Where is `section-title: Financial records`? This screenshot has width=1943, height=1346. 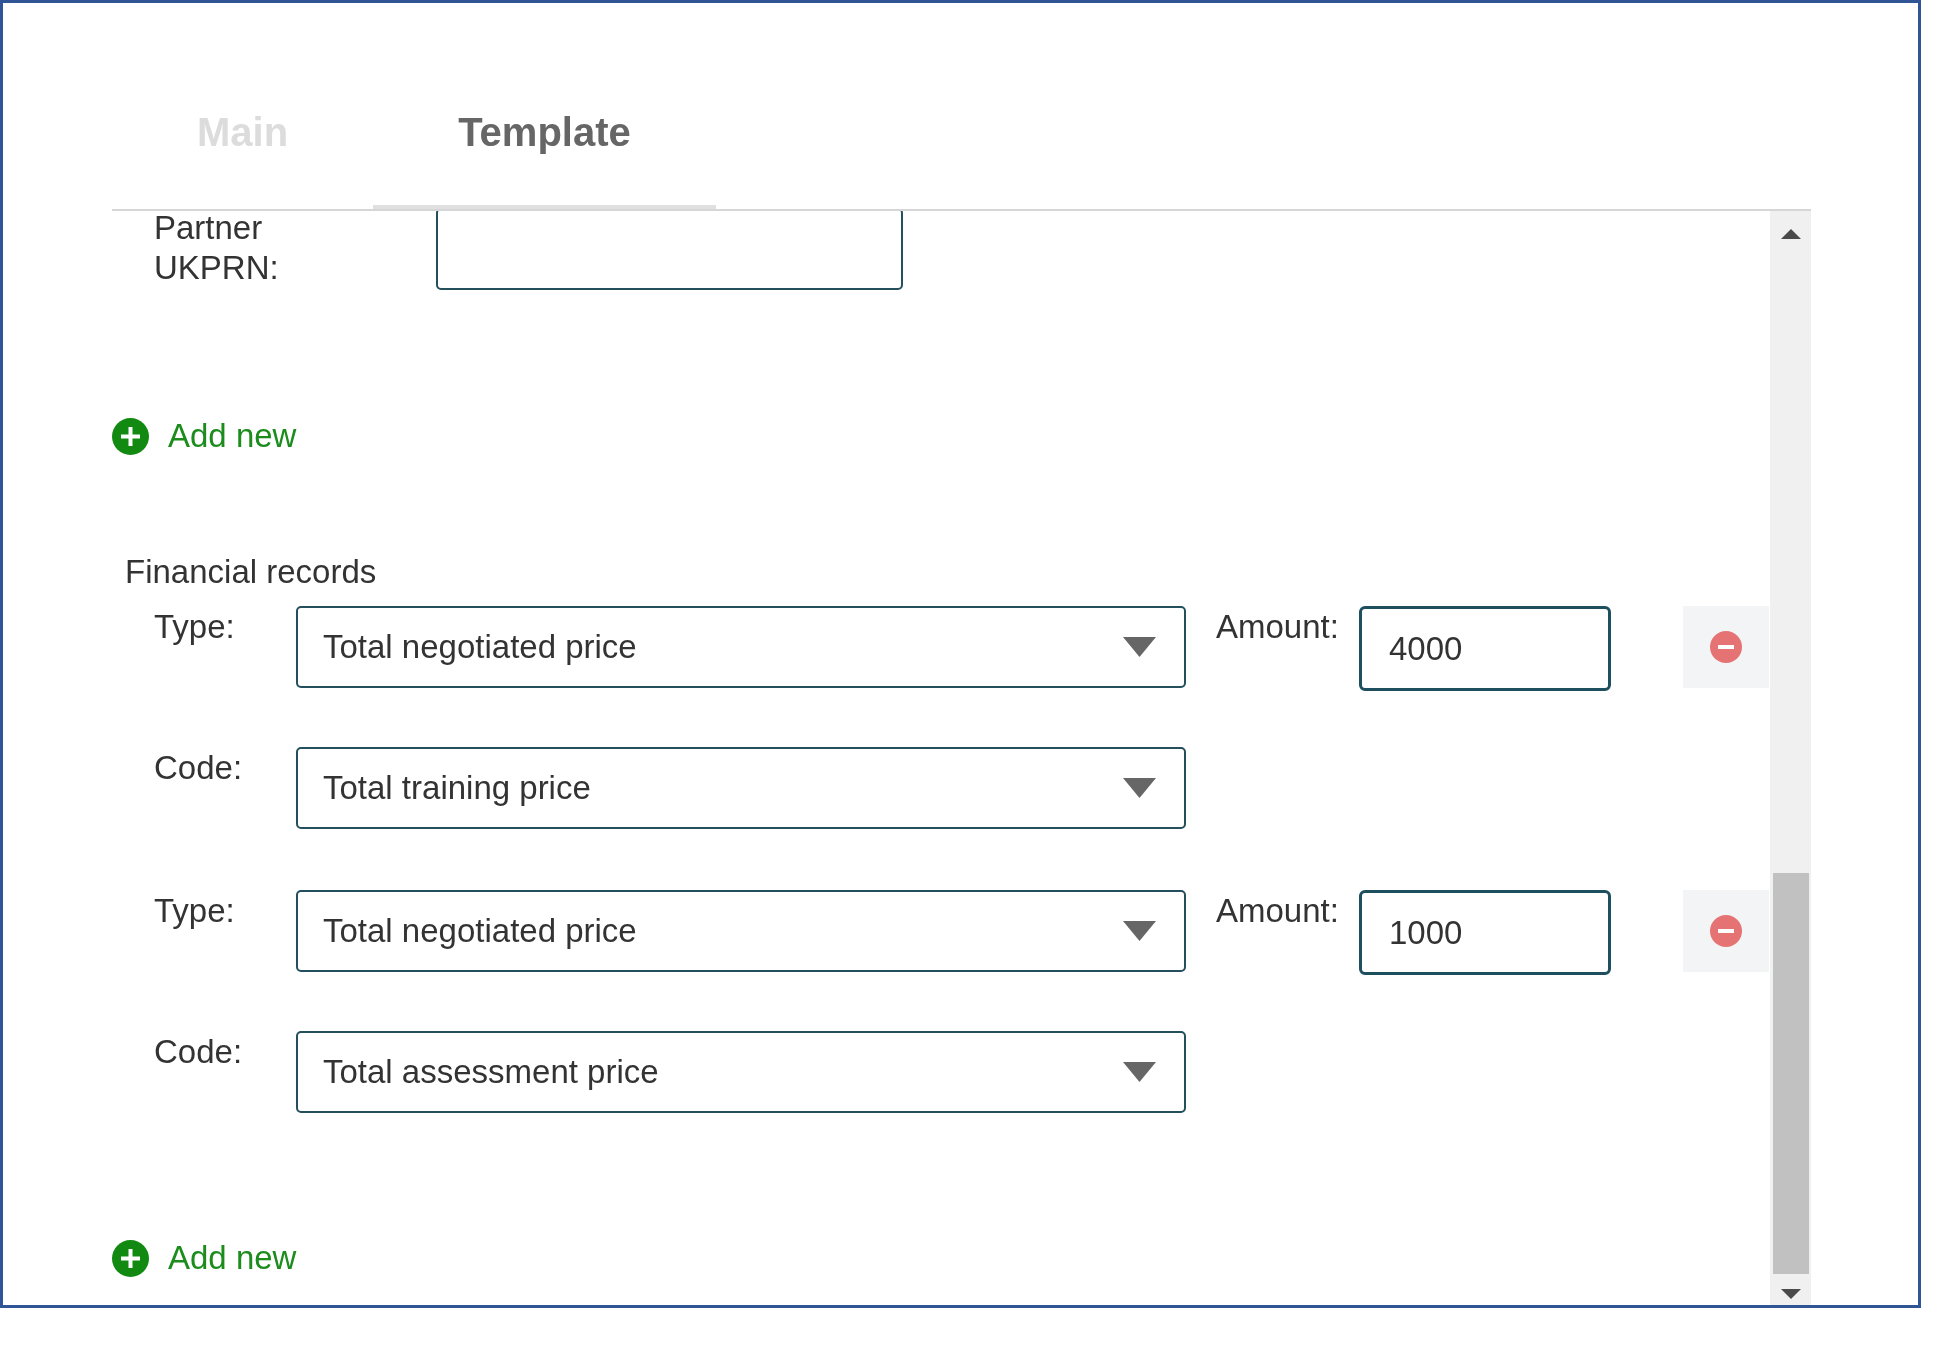 section-title: Financial records is located at coordinates (251, 572).